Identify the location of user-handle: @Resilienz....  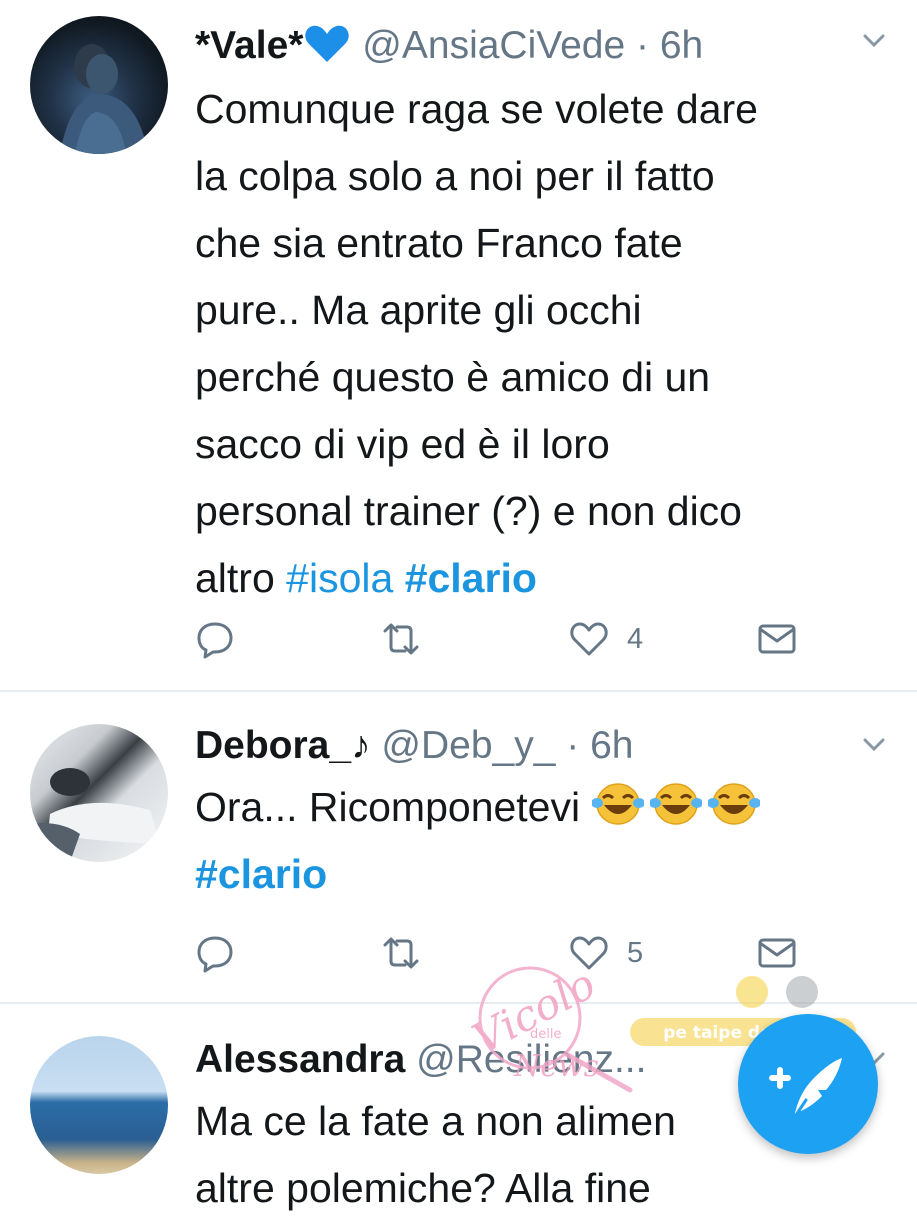
(531, 1059).